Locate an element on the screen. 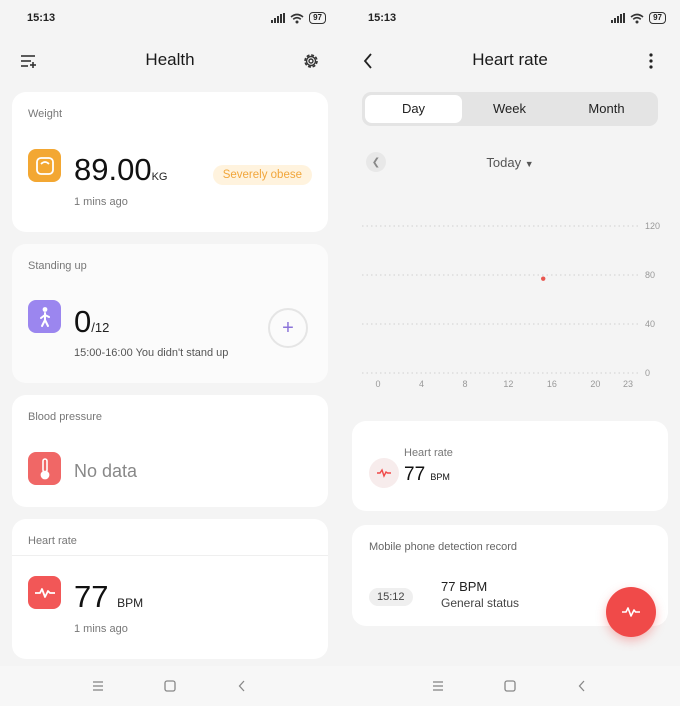 The image size is (680, 706). bmi-status-badge: Severely obese is located at coordinates (262, 175).